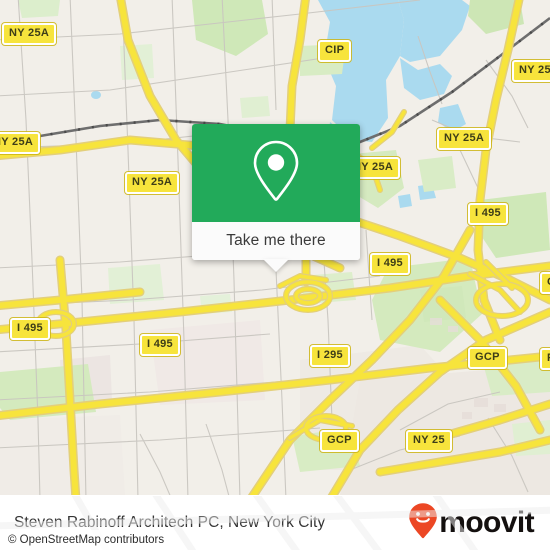 This screenshot has height=550, width=550. Describe the element at coordinates (29, 34) in the screenshot. I see `road-shield-ny25a-topleft: NY 25A` at that location.